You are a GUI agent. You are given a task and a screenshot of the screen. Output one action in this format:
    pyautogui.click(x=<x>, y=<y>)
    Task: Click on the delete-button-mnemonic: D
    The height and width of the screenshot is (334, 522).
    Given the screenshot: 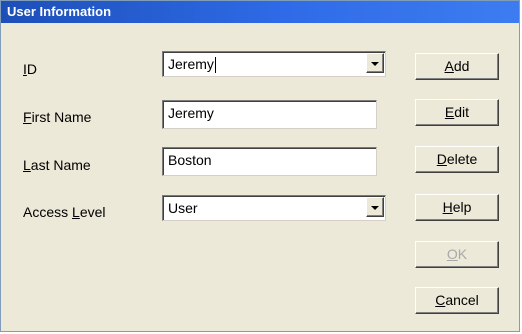 What is the action you would take?
    pyautogui.click(x=441, y=159)
    